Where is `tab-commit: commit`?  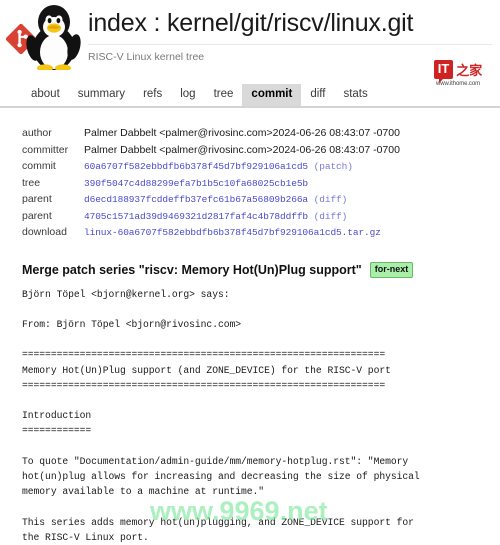 tab-commit: commit is located at coordinates (272, 95).